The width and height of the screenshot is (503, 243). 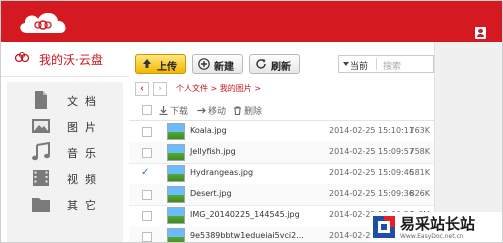 I want to click on watermark: 易采站长站 Www.EasyDoc.net.cn, so click(x=436, y=227).